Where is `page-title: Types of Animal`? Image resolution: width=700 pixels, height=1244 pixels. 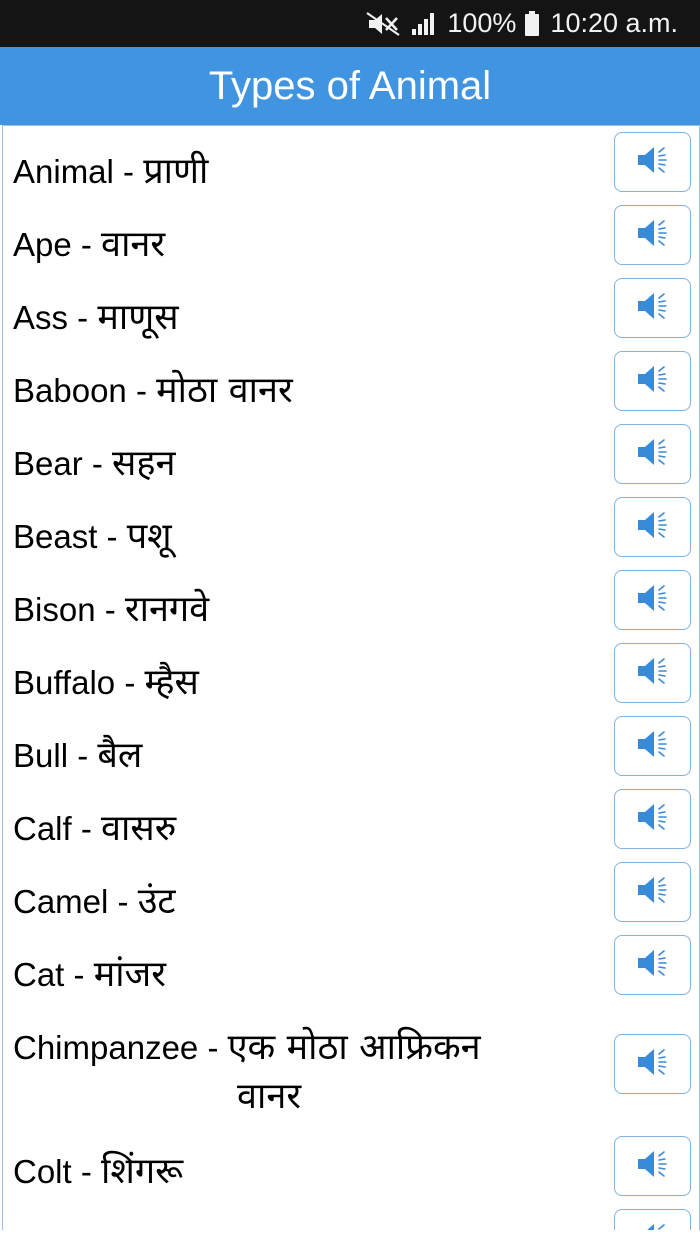
page-title: Types of Animal is located at coordinates (350, 85).